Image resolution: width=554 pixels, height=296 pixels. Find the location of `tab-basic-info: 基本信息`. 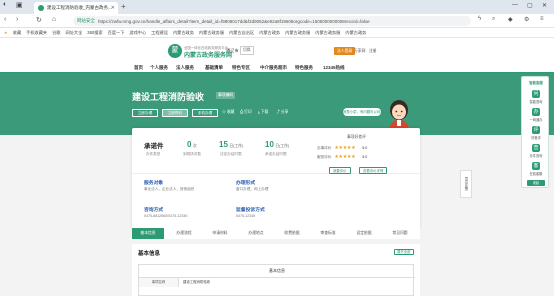

tab-basic-info: 基本信息 is located at coordinates (148, 233).